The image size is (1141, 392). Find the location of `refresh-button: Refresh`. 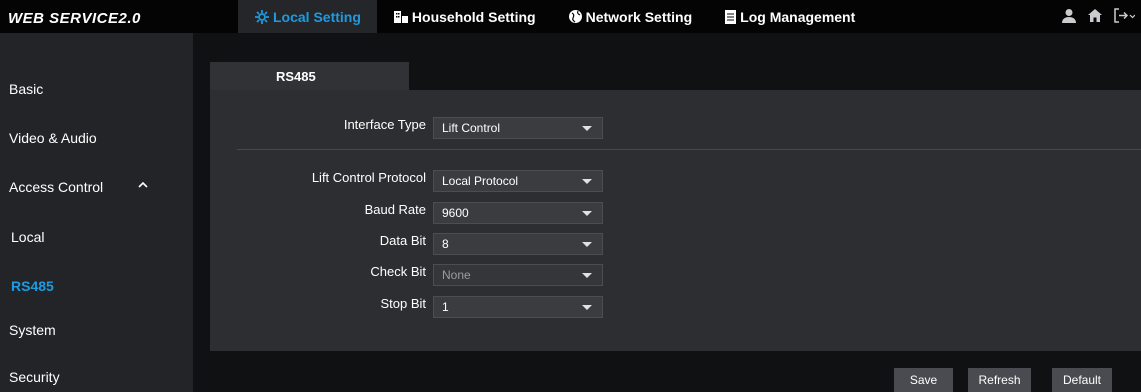

refresh-button: Refresh is located at coordinates (999, 380).